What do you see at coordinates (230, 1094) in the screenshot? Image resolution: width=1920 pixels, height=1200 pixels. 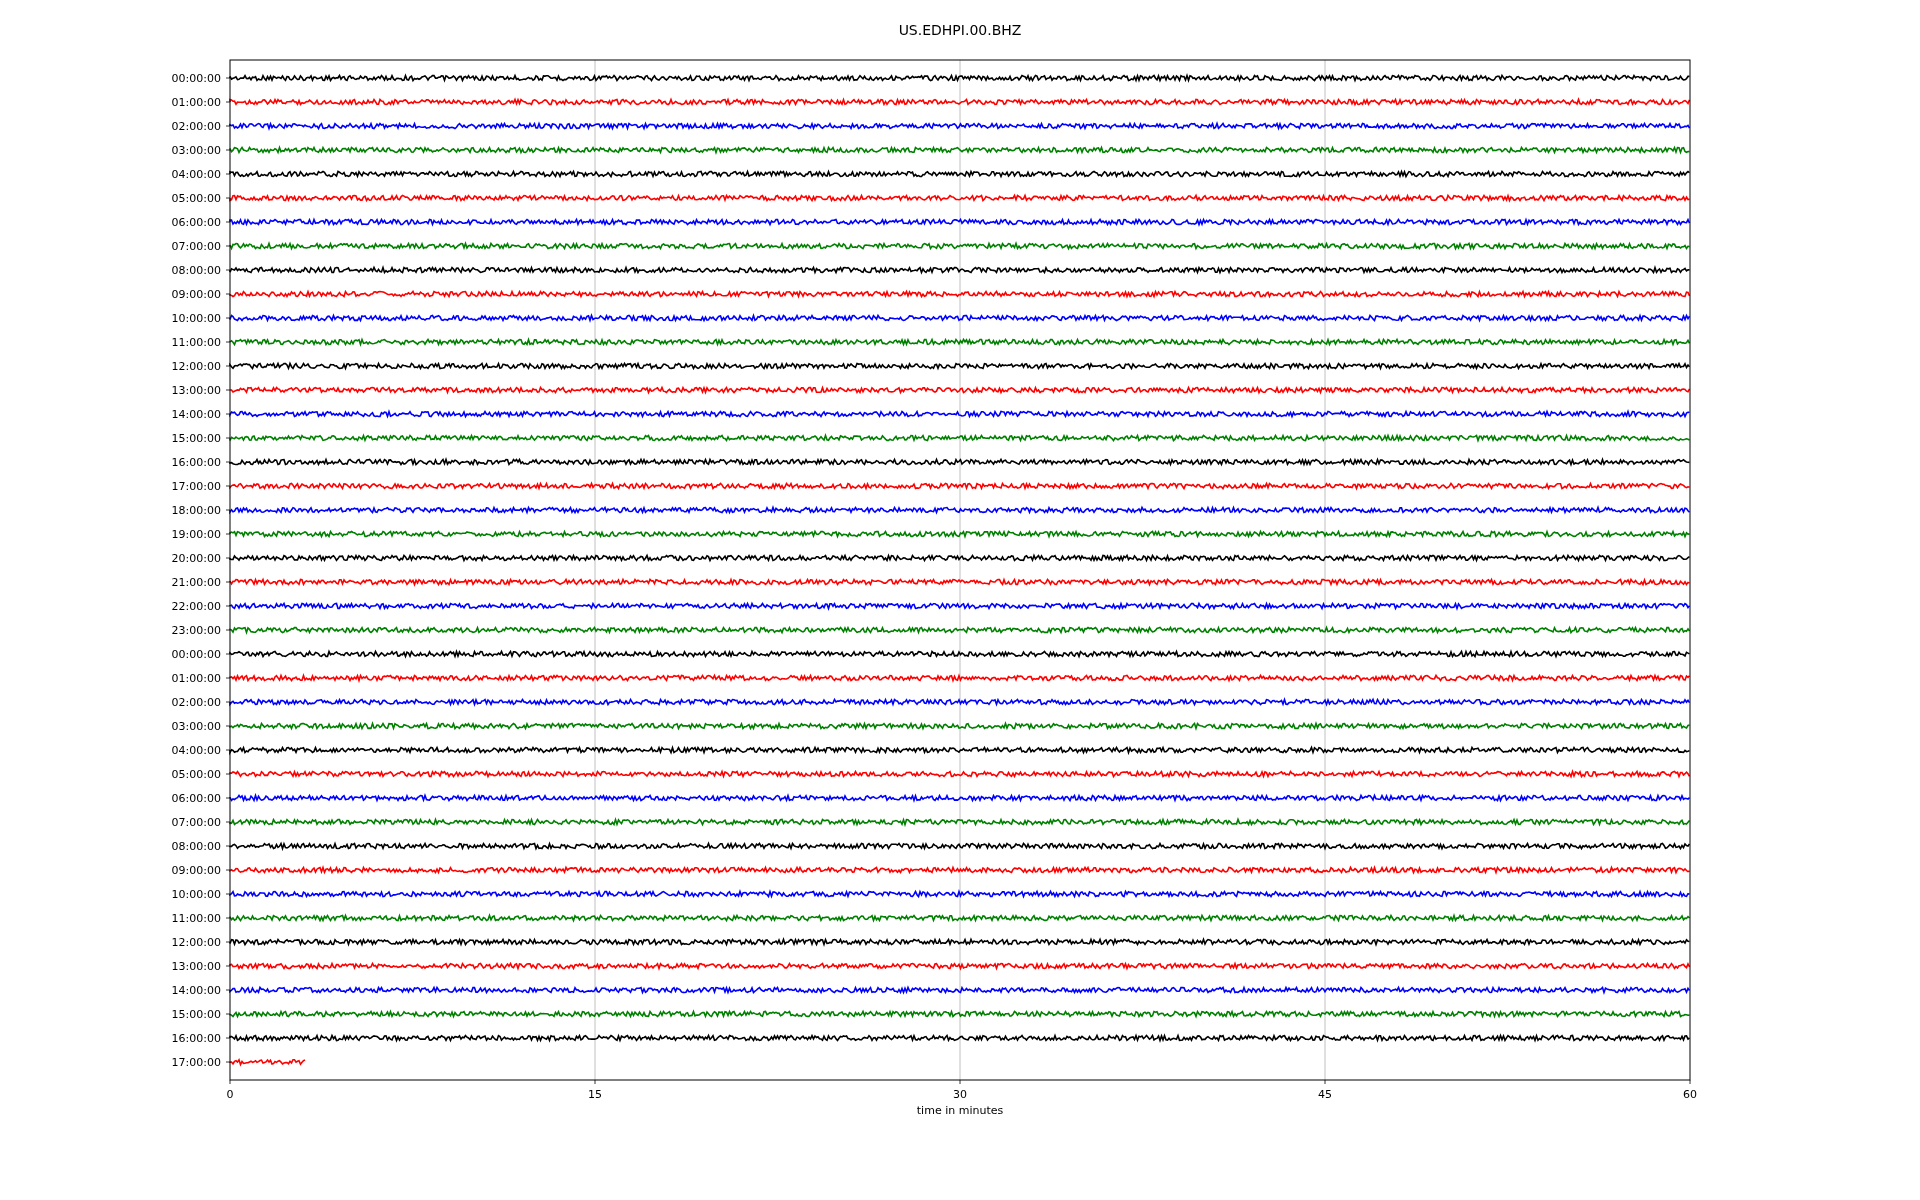 I see `tick-label: 0` at bounding box center [230, 1094].